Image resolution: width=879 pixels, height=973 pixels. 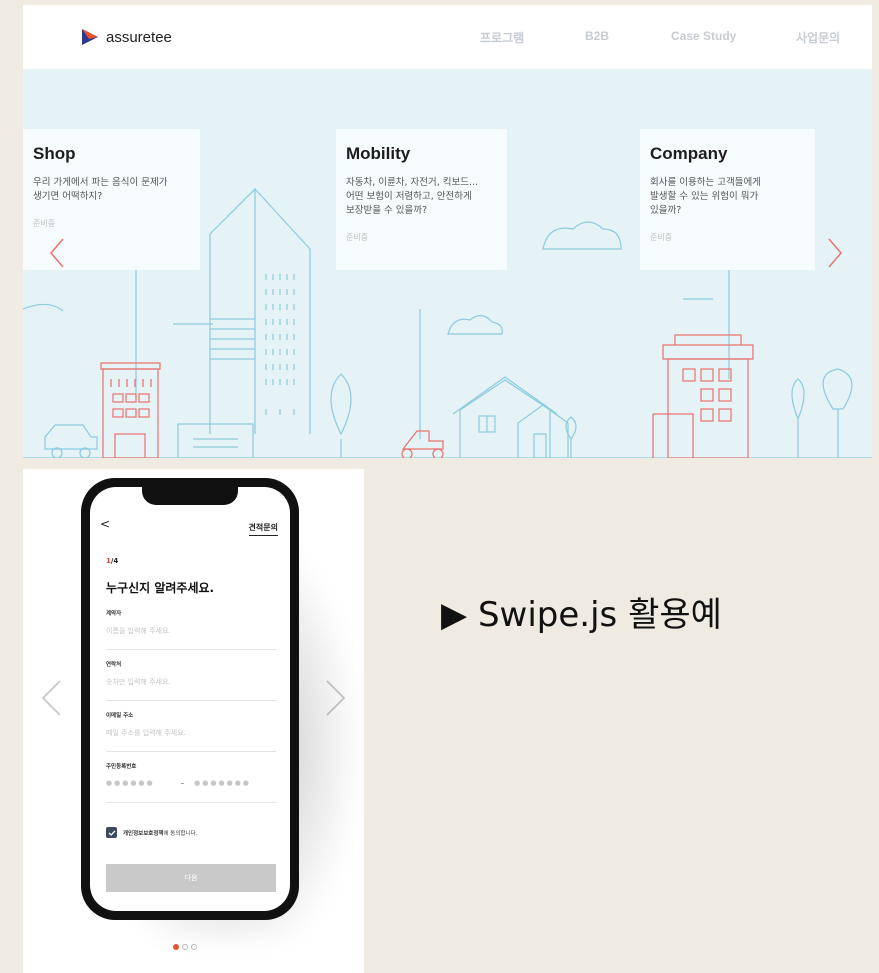 What do you see at coordinates (597, 36) in the screenshot?
I see `nav-item-b2b: B2B` at bounding box center [597, 36].